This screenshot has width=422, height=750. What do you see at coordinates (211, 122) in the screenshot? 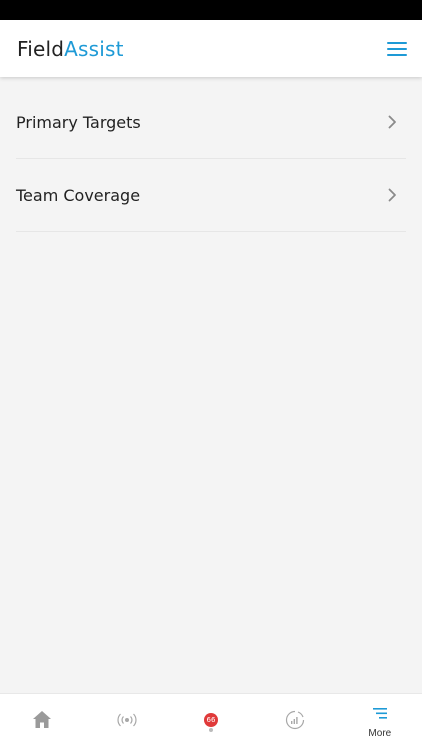
I see `menu-item-primary-targets: Primary Targets` at bounding box center [211, 122].